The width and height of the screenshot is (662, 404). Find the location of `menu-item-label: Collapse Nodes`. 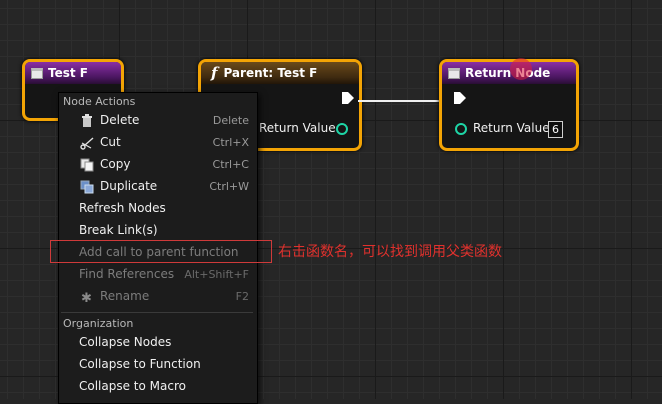

menu-item-label: Collapse Nodes is located at coordinates (125, 342).